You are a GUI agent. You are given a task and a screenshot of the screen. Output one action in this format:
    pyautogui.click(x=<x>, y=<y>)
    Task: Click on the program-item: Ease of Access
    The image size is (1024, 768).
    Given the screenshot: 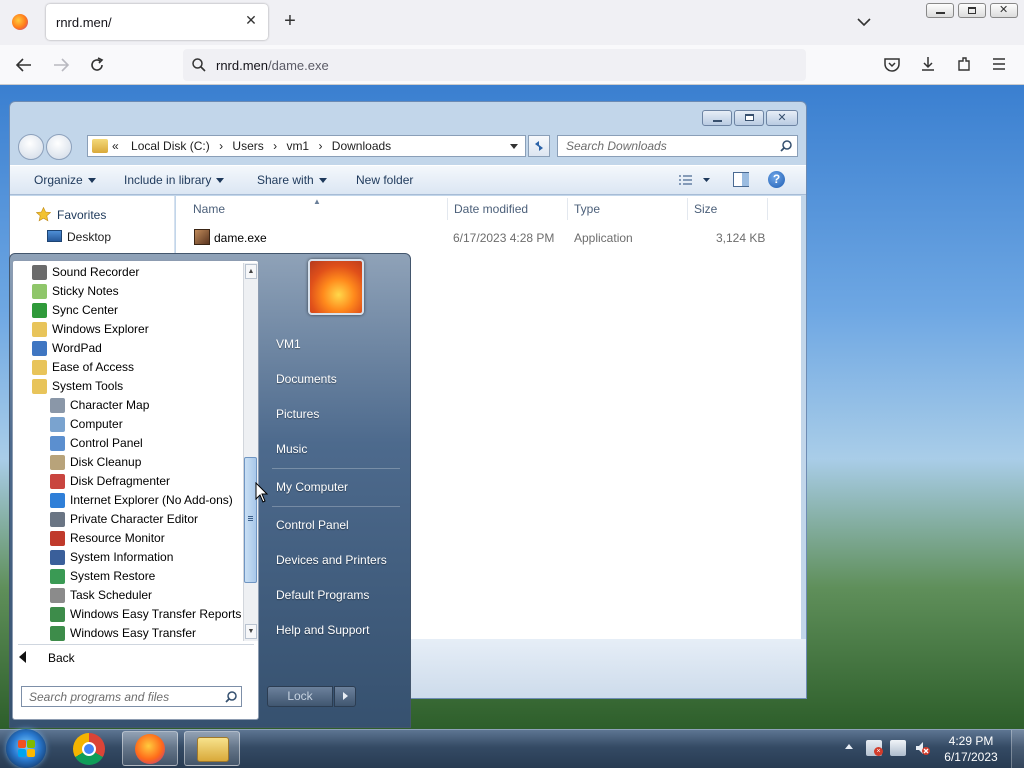 What is the action you would take?
    pyautogui.click(x=83, y=367)
    